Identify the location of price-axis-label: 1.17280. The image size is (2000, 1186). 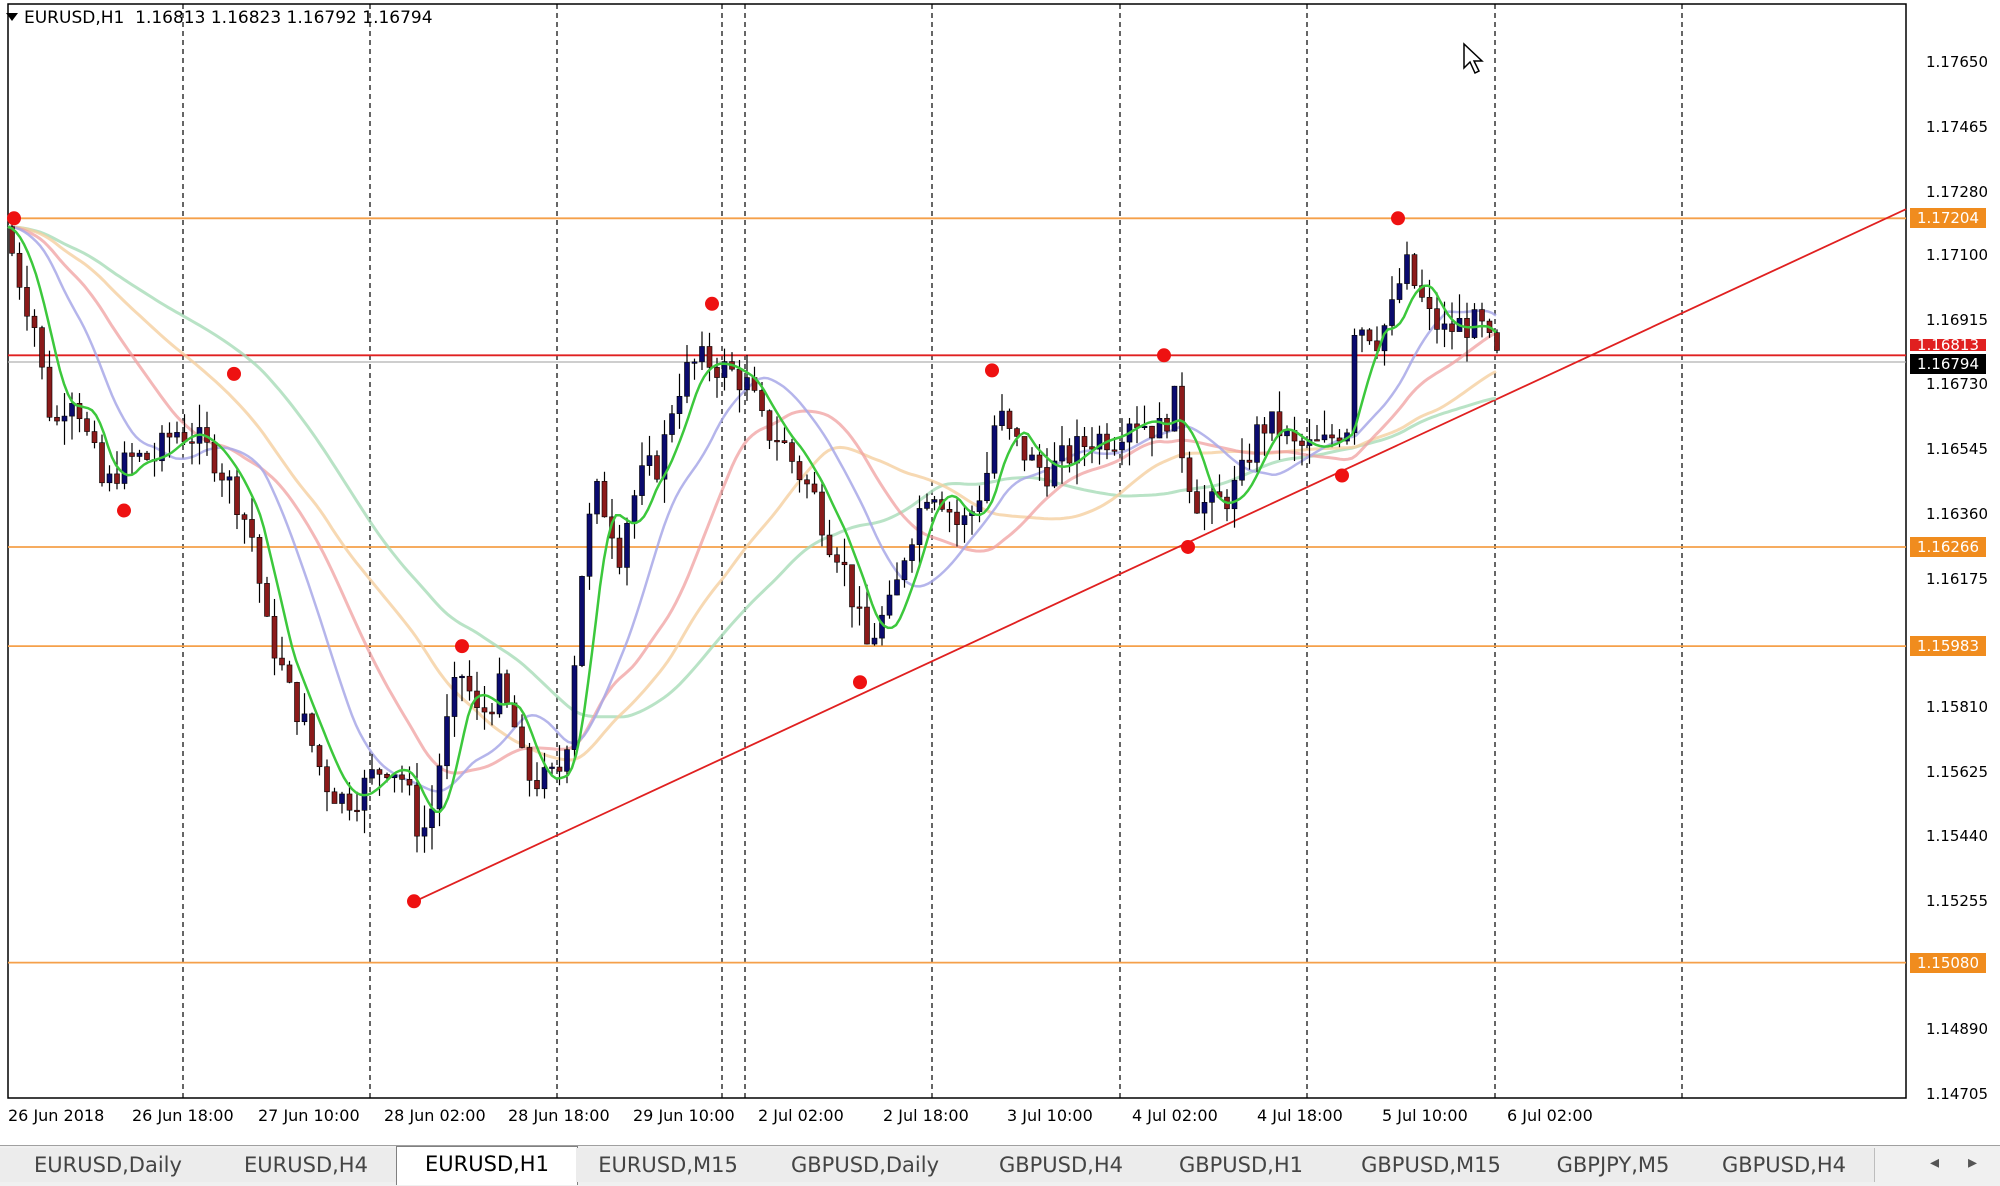
(1956, 191).